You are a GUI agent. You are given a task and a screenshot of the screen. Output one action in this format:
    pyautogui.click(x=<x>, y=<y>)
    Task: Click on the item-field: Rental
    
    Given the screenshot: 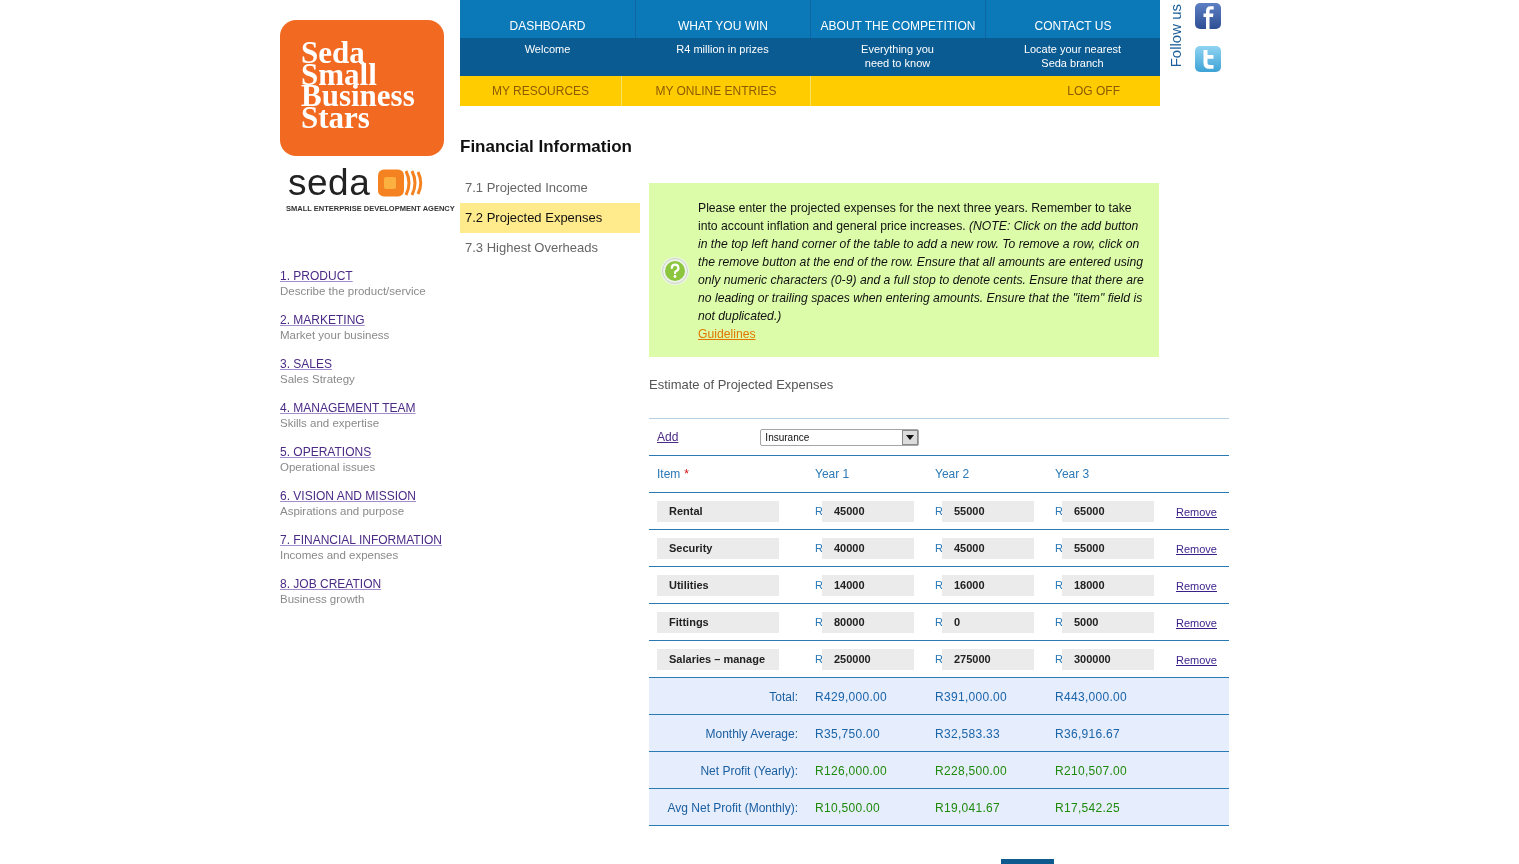 What is the action you would take?
    pyautogui.click(x=718, y=511)
    